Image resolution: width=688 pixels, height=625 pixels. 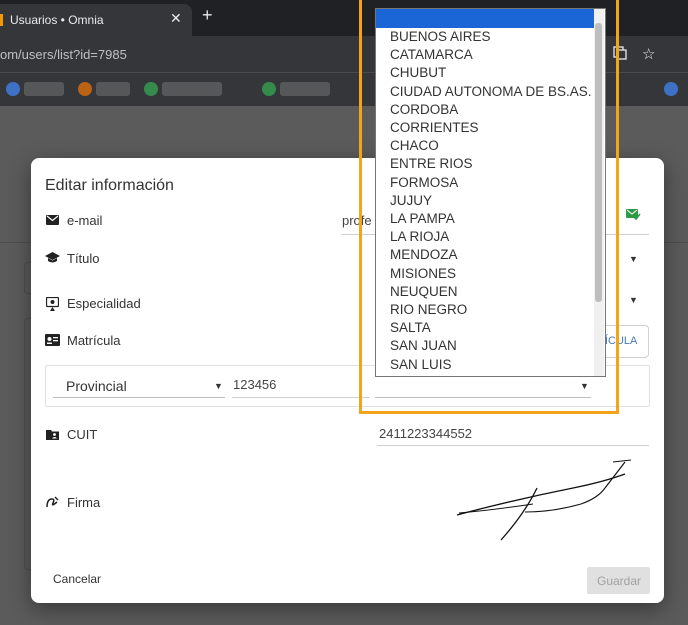 What do you see at coordinates (94, 340) in the screenshot?
I see `matricula-label: Matrícula` at bounding box center [94, 340].